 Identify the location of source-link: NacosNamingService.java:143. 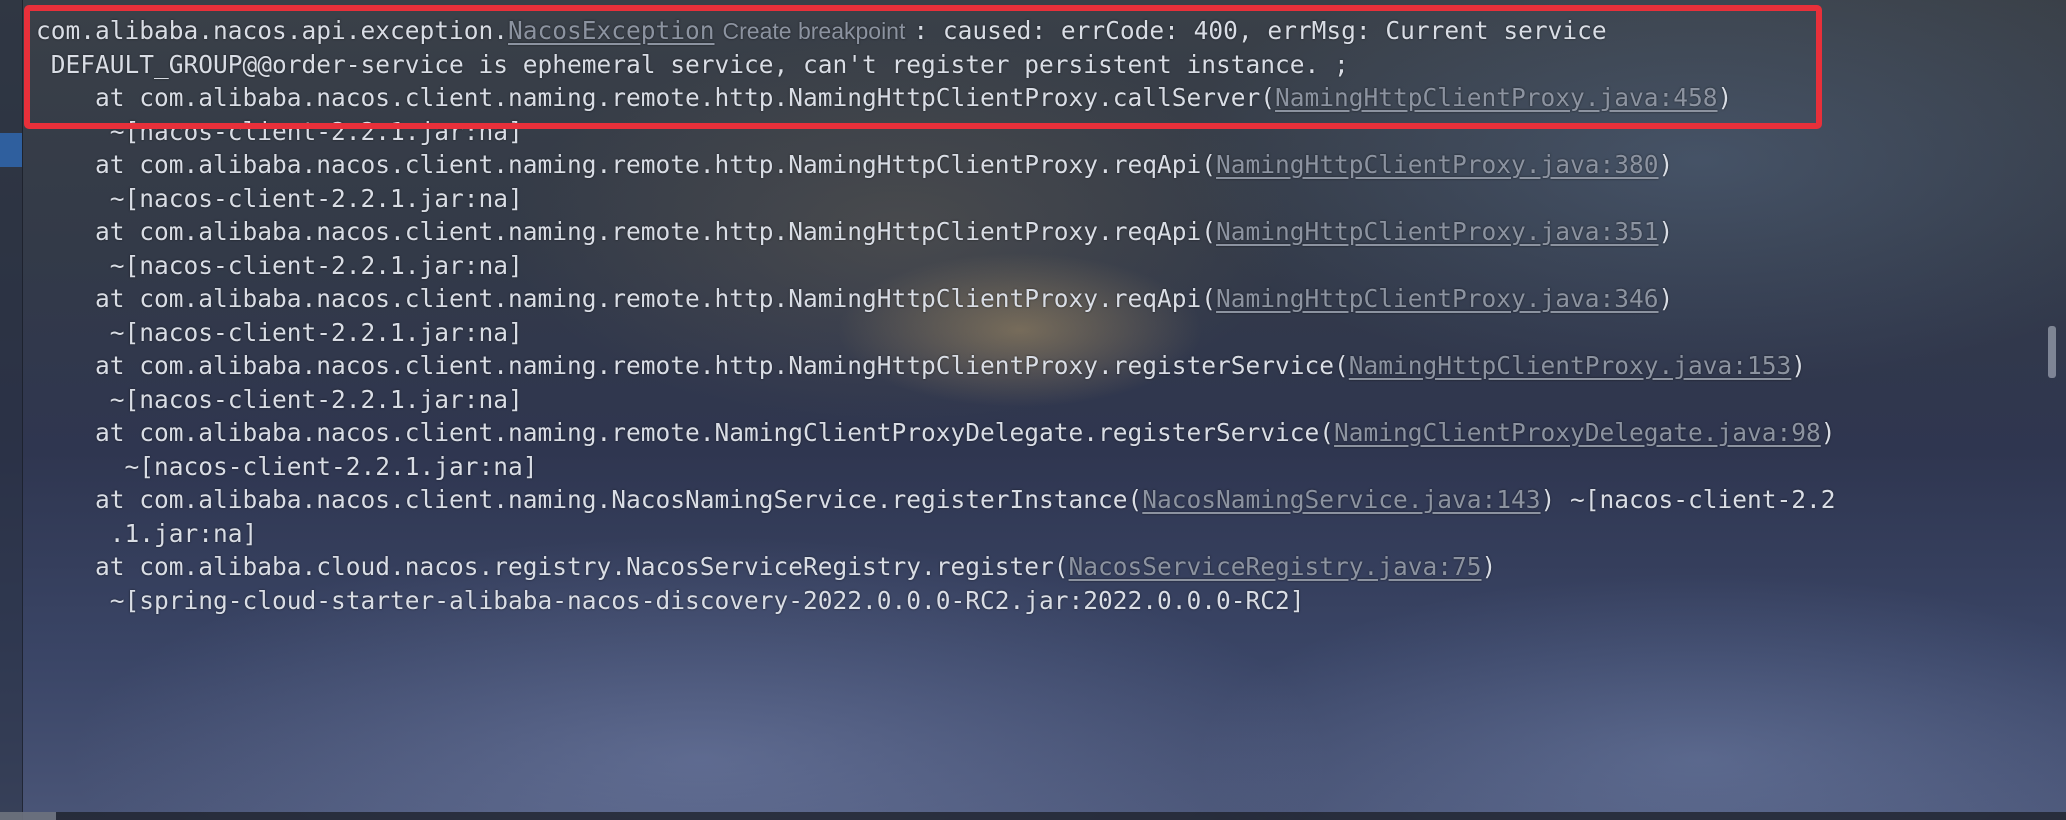
(1341, 499).